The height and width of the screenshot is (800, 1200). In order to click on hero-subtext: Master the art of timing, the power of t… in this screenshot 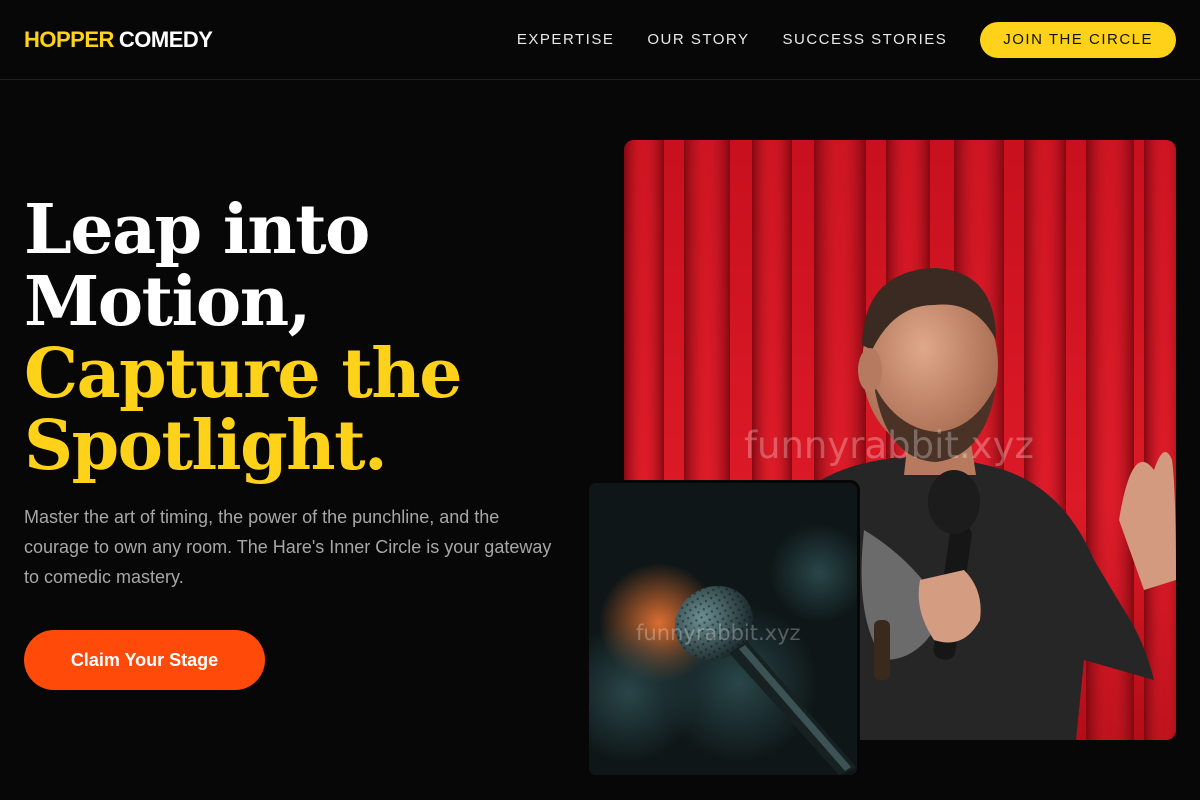, I will do `click(288, 547)`.